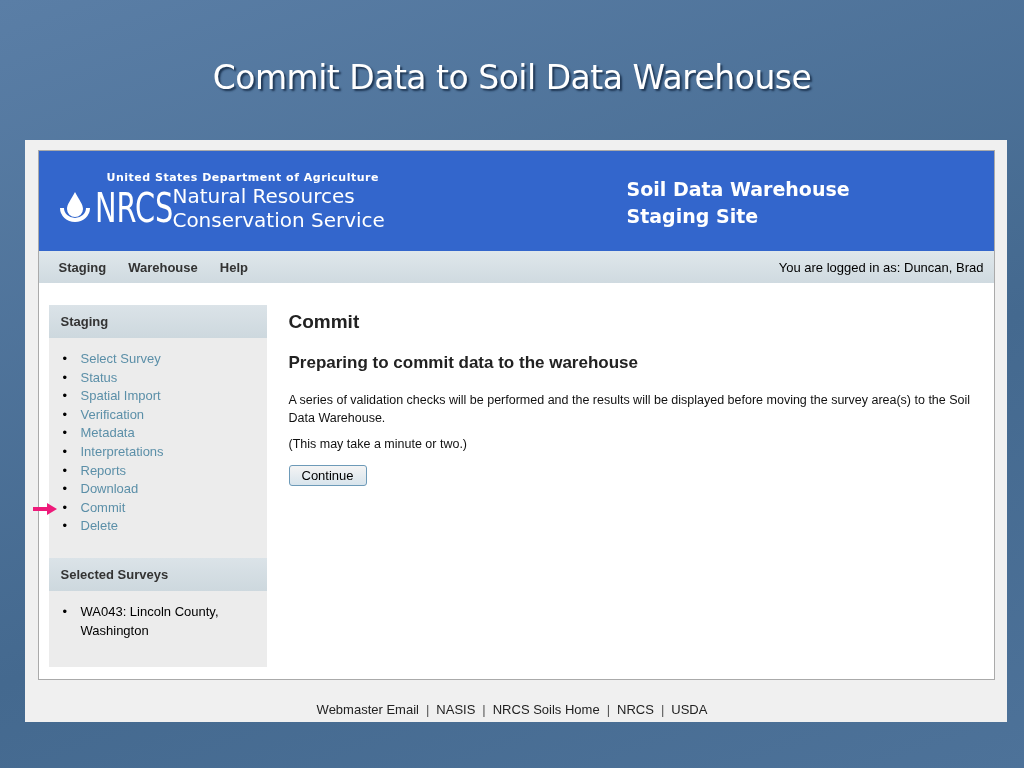 The width and height of the screenshot is (1024, 768). What do you see at coordinates (99, 378) in the screenshot?
I see `sidebar-link: Status` at bounding box center [99, 378].